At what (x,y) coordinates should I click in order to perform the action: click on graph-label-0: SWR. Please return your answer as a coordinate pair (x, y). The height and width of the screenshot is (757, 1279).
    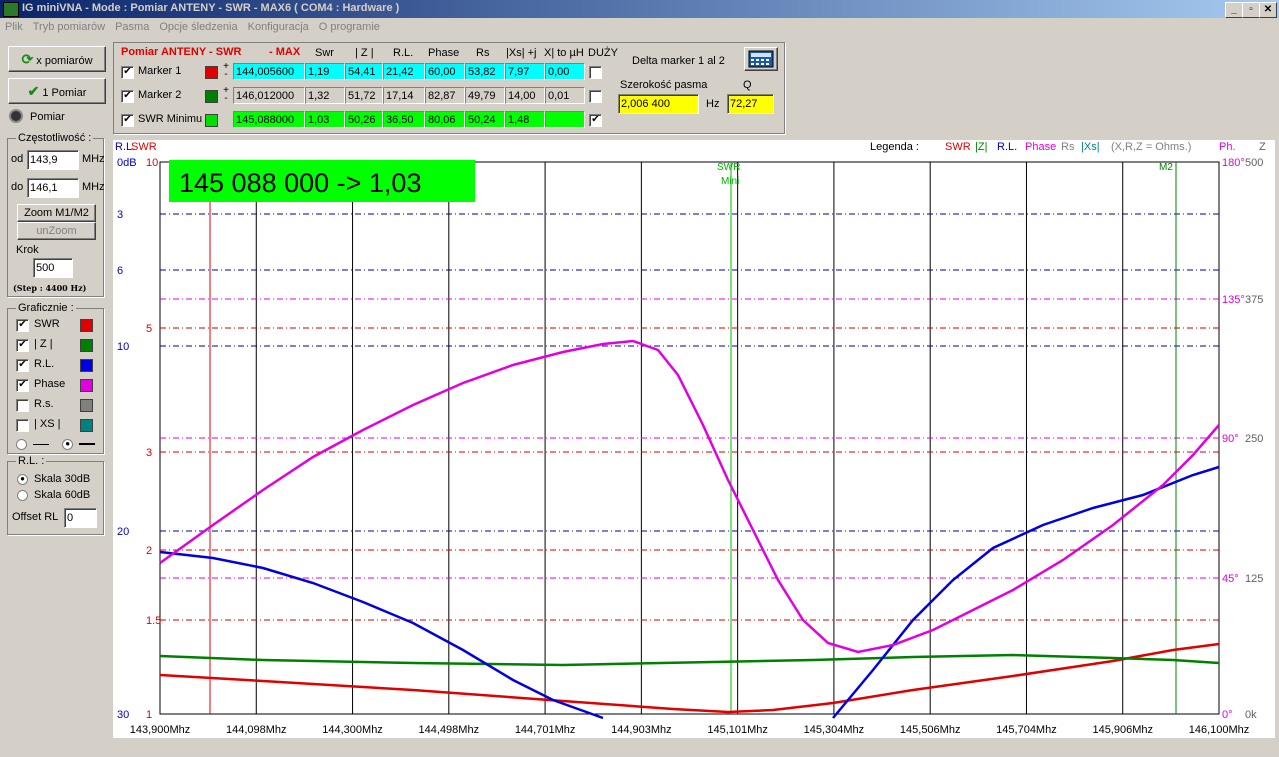
    Looking at the image, I should click on (47, 324).